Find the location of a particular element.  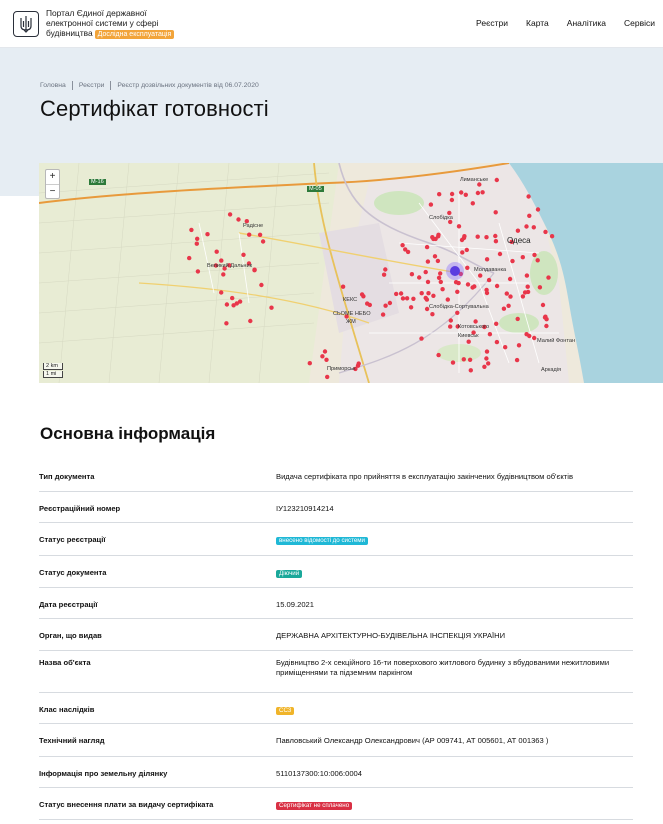

breadcrumb-home: Головна is located at coordinates (53, 85).